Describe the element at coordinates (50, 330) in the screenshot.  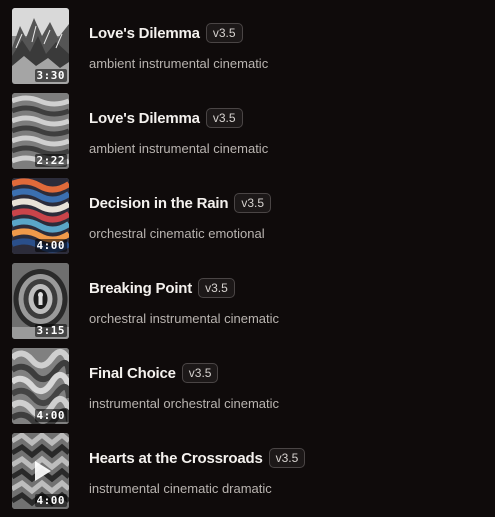
I see `duration-label: 3:15` at that location.